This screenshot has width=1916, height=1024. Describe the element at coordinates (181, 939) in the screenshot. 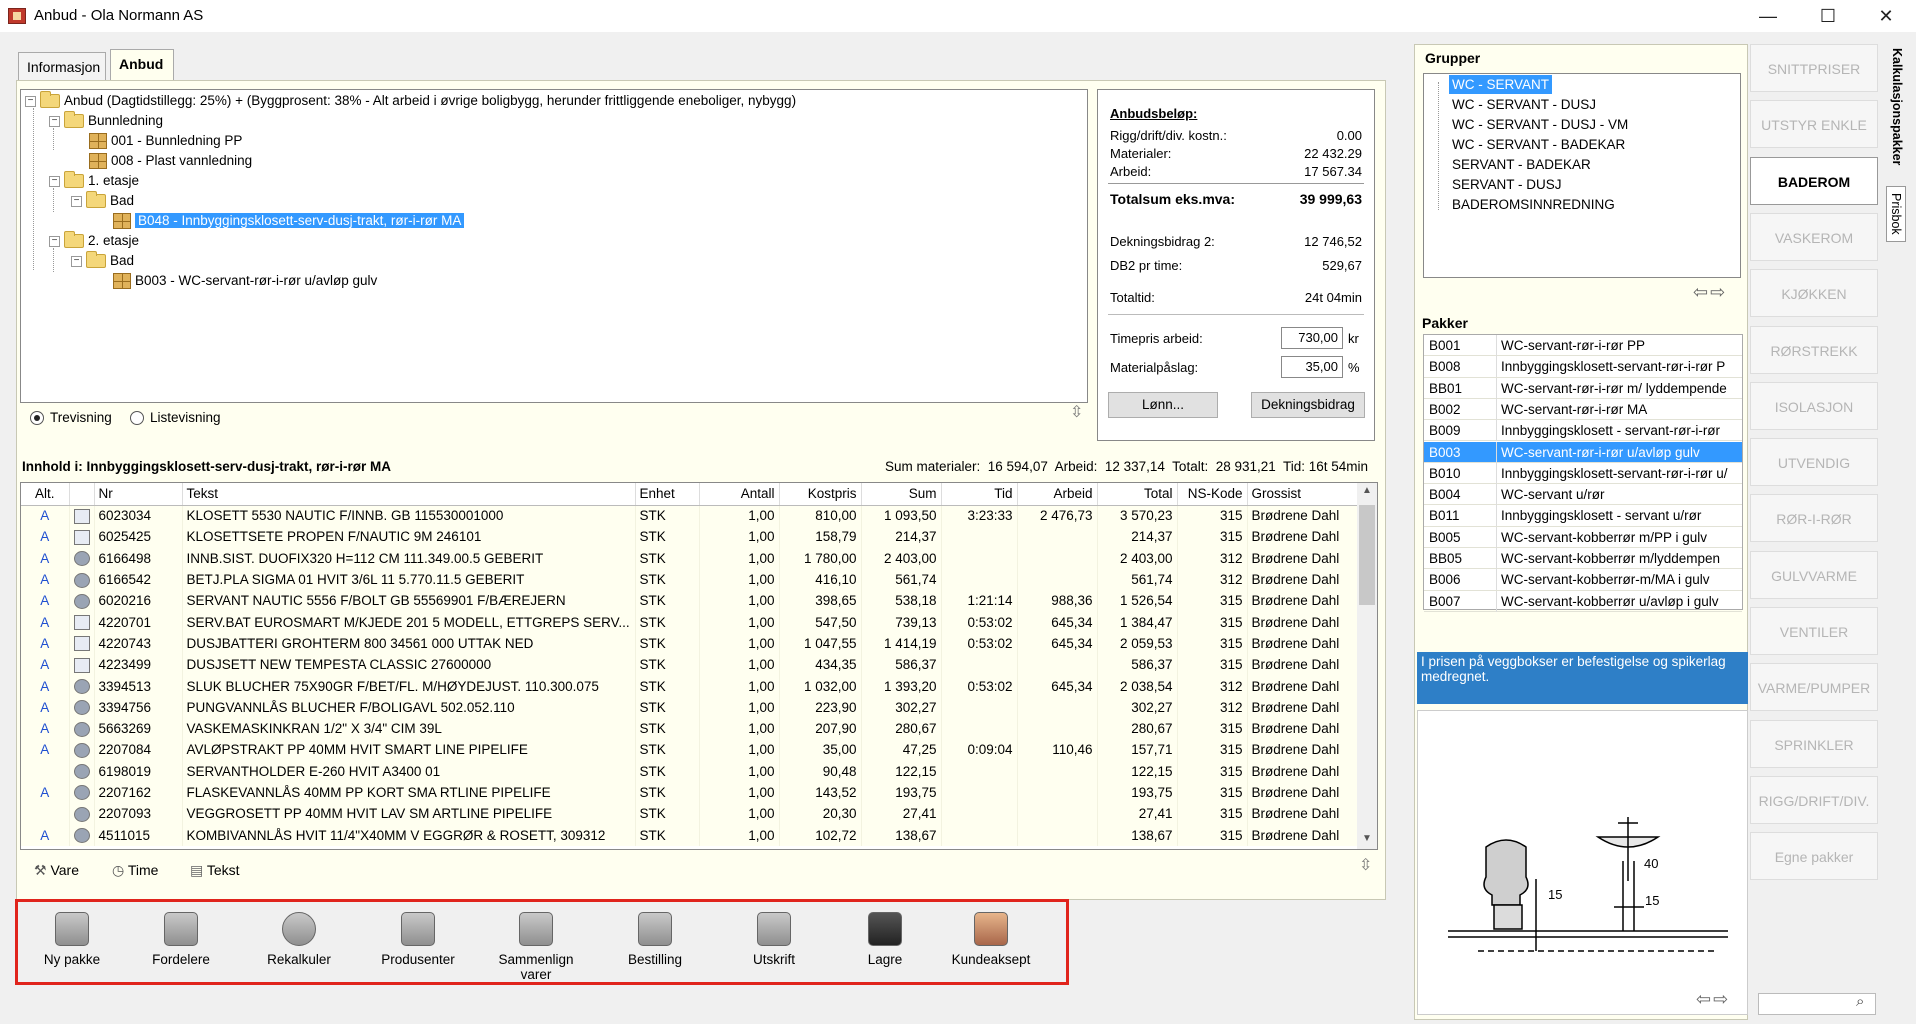

I see `fordelere-button: Fordelere` at that location.